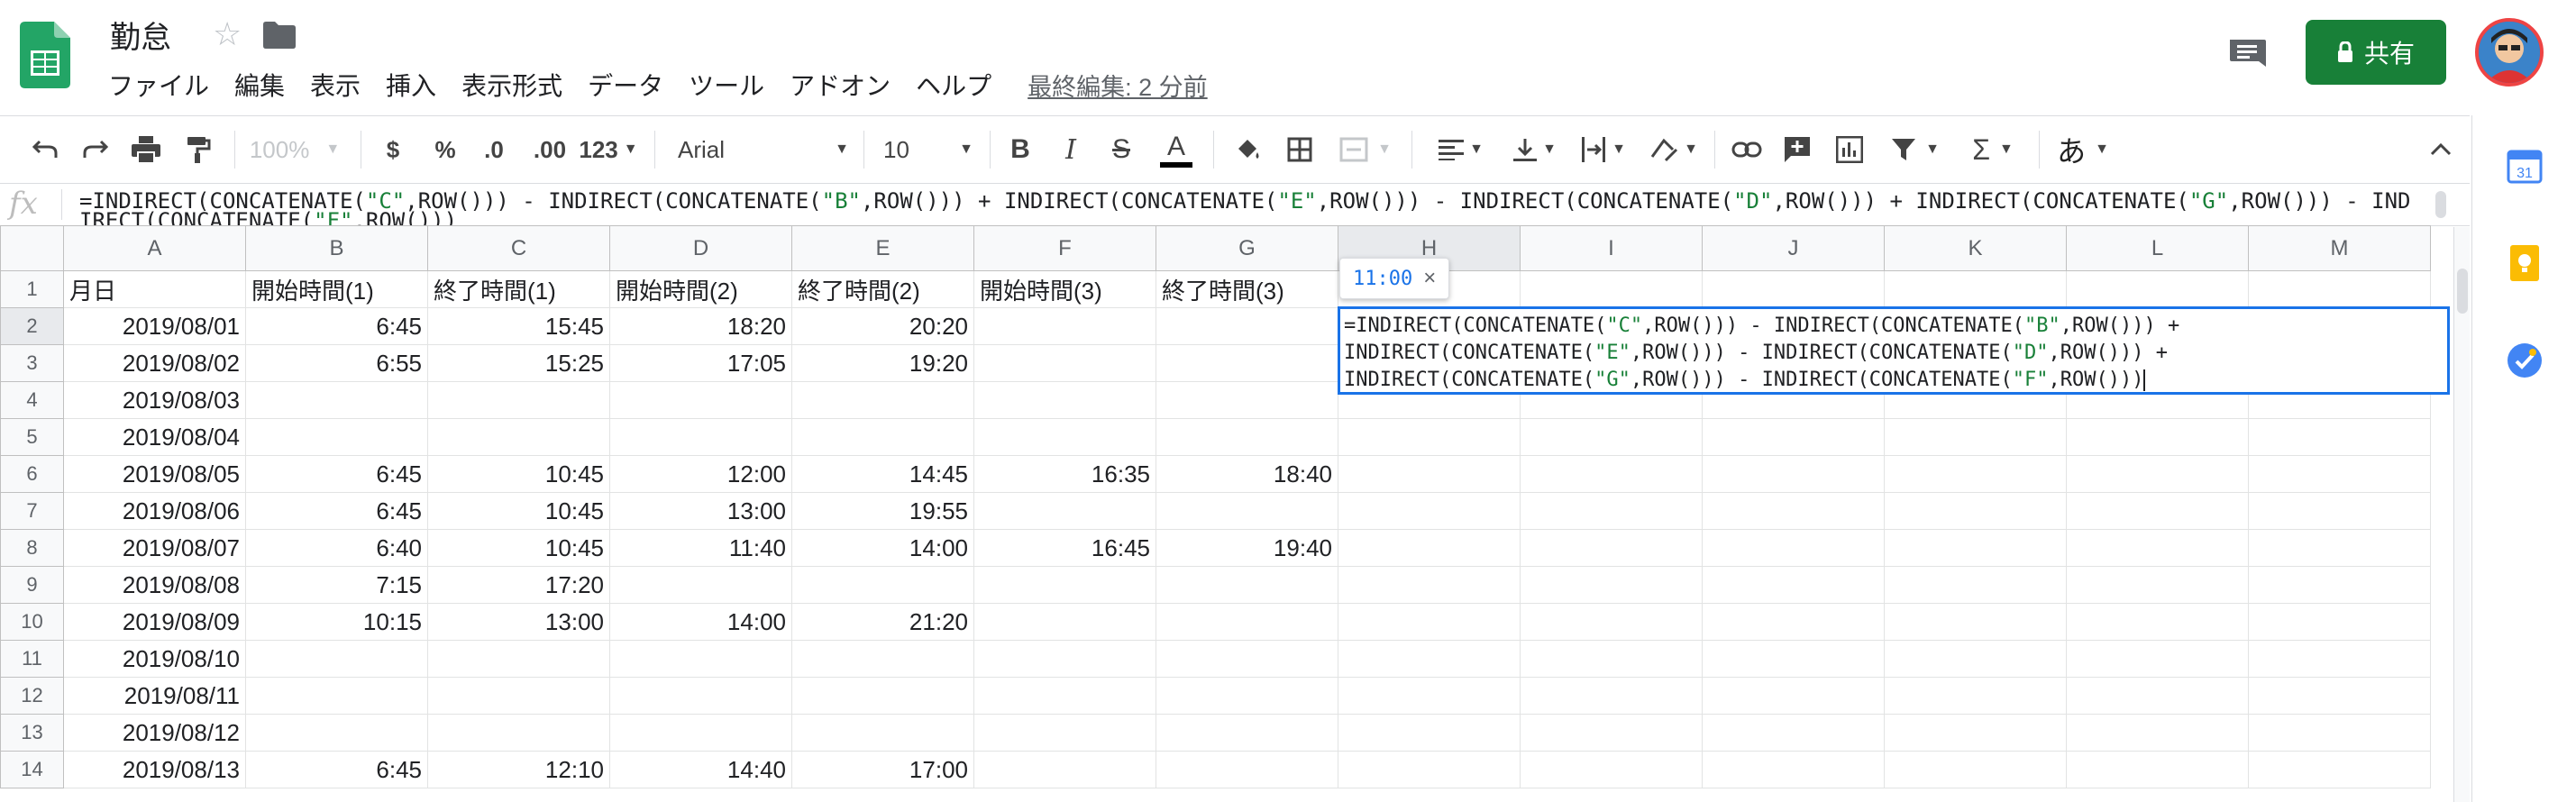 This screenshot has height=802, width=2576. I want to click on cell-k9, so click(1975, 585).